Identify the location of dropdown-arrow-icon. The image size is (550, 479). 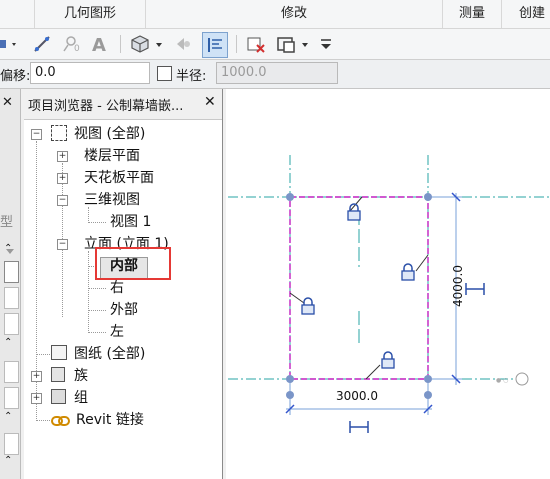
(10, 44).